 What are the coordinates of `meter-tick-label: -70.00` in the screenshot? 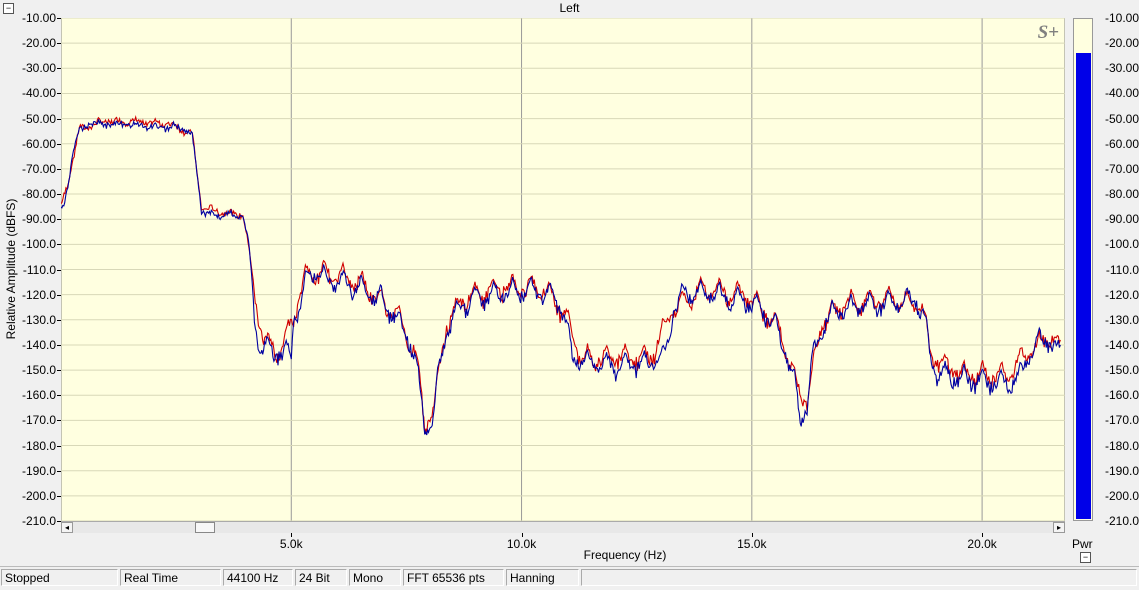 It's located at (1121, 168).